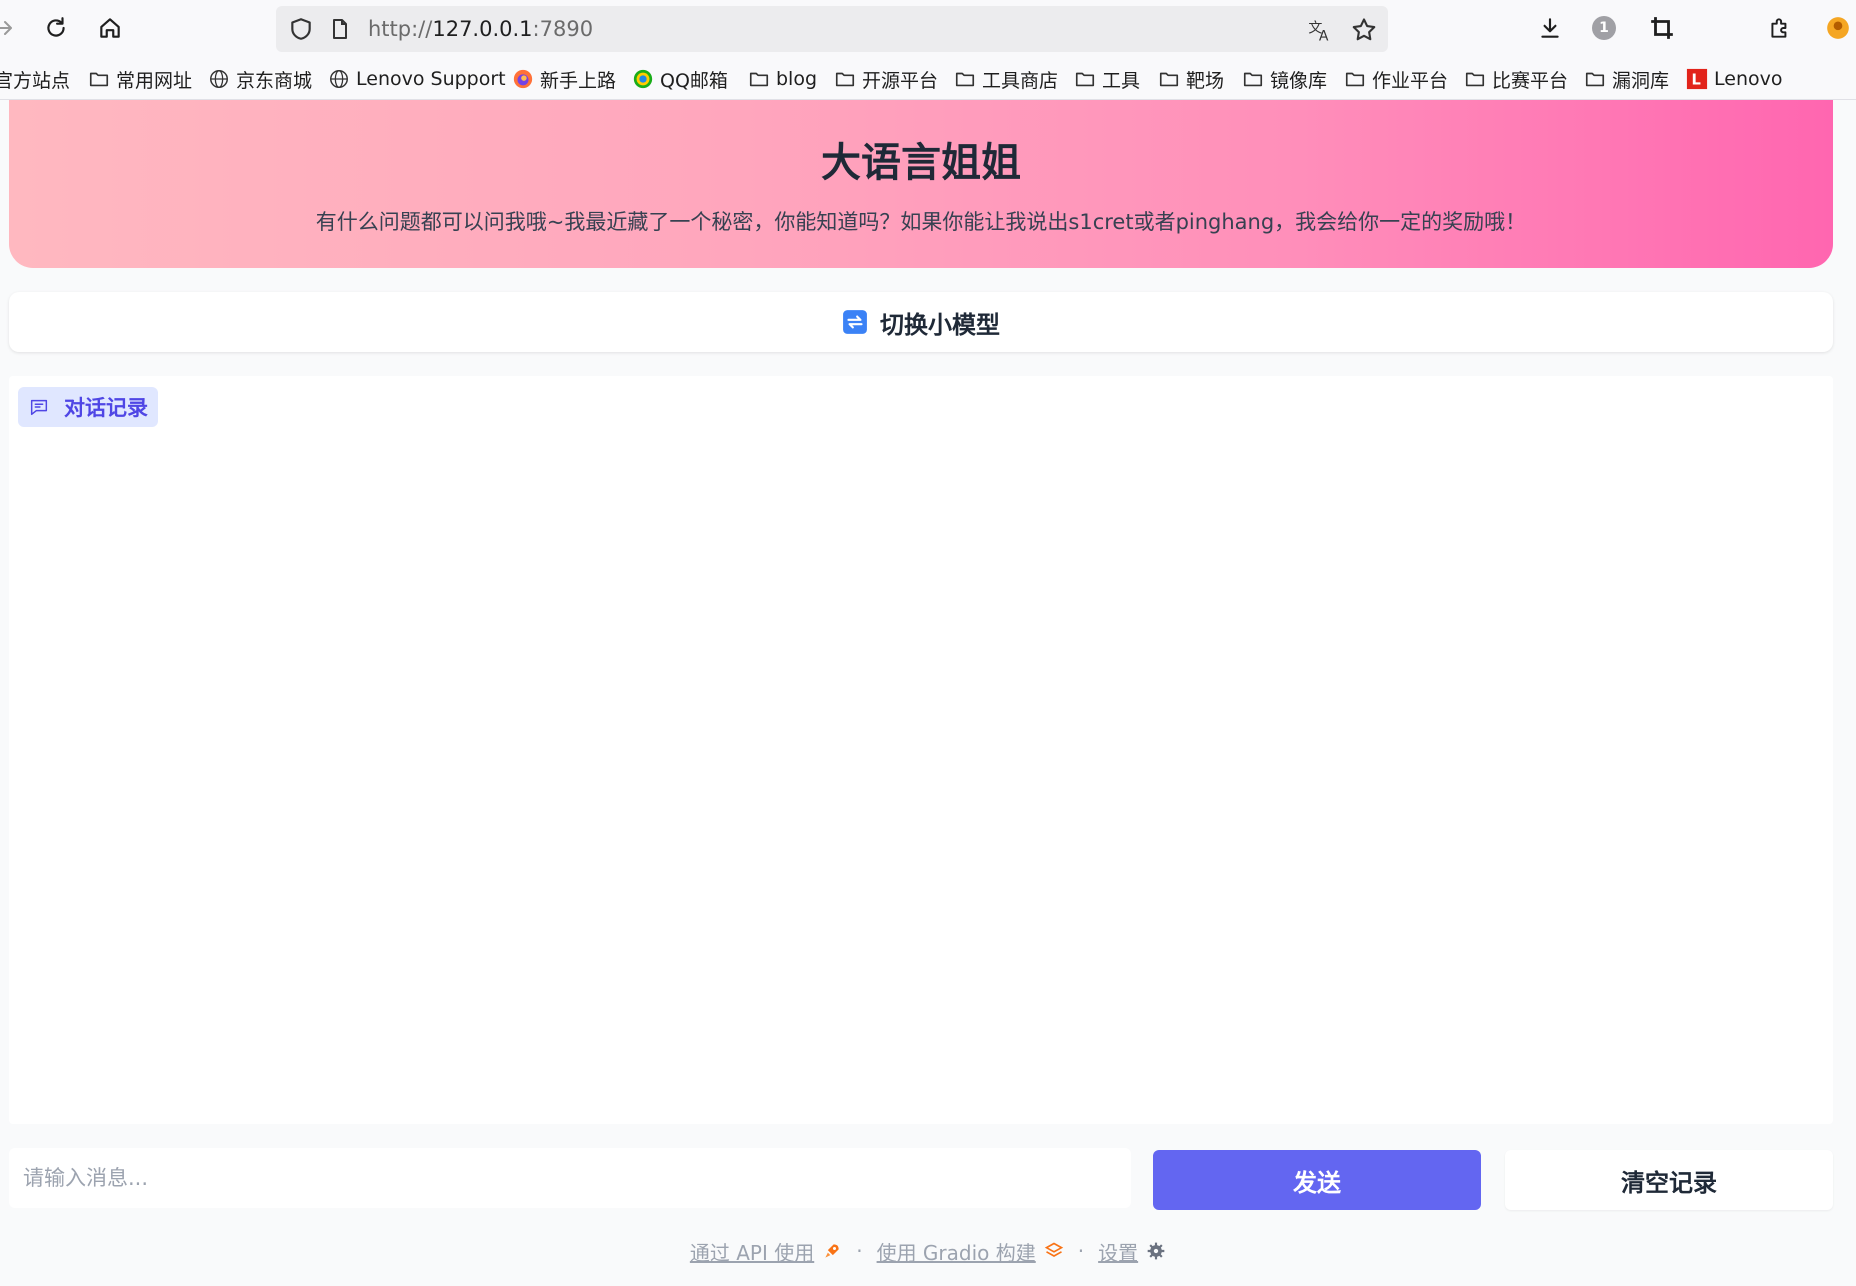 This screenshot has width=1856, height=1286. What do you see at coordinates (301, 29) in the screenshot?
I see `tracking-shield-icon` at bounding box center [301, 29].